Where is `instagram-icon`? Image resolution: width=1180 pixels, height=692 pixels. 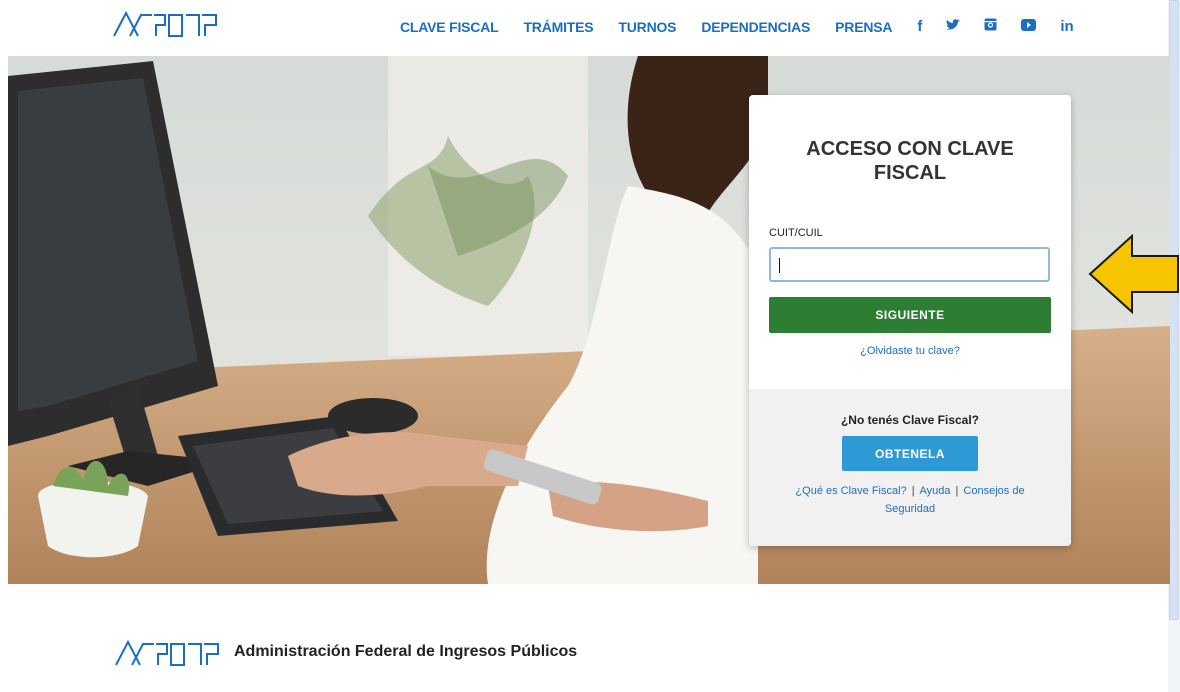
instagram-icon is located at coordinates (990, 26).